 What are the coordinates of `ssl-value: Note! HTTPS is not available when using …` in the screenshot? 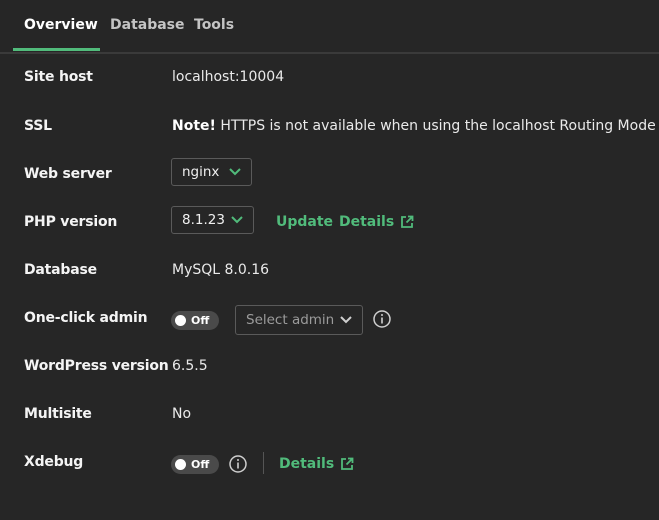 It's located at (414, 126).